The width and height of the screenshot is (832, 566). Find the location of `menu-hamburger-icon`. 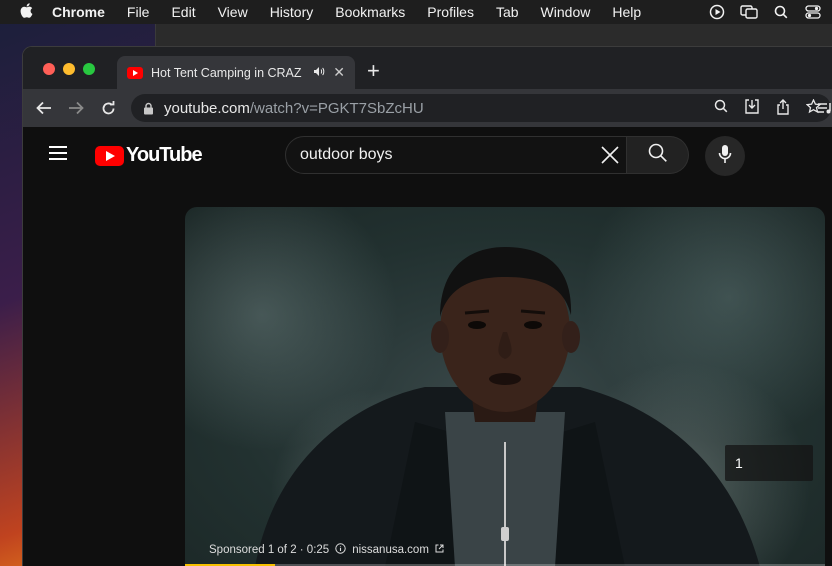

menu-hamburger-icon is located at coordinates (58, 155).